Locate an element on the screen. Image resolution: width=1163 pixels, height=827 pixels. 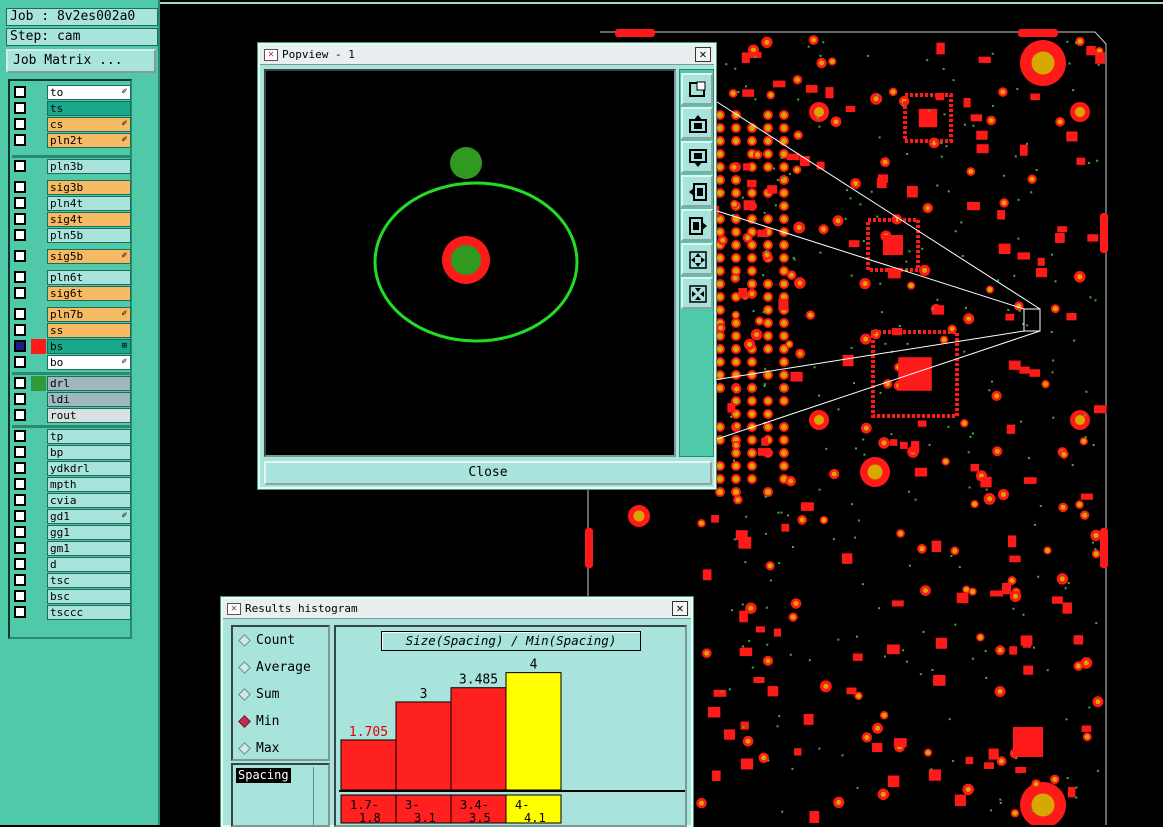
layer-name: pln6t is located at coordinates (89, 277).